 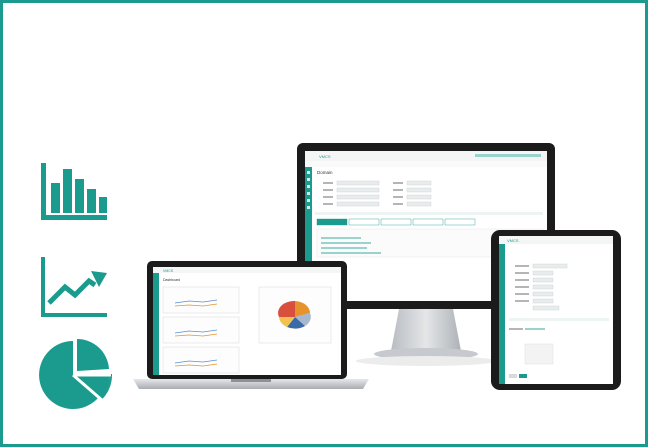 What do you see at coordinates (171, 280) in the screenshot?
I see `laptop-section-title: Dashboard` at bounding box center [171, 280].